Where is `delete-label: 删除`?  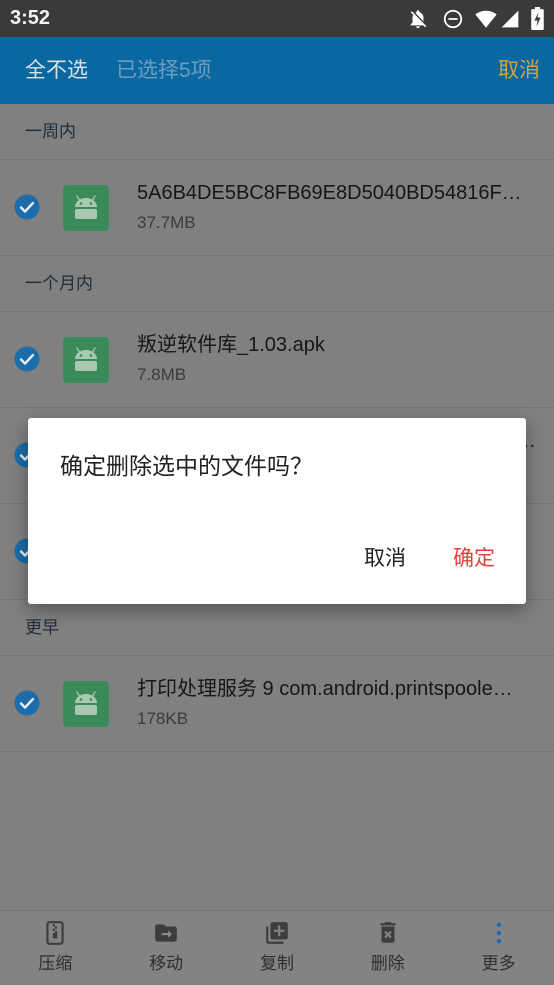 delete-label: 删除 is located at coordinates (387, 963).